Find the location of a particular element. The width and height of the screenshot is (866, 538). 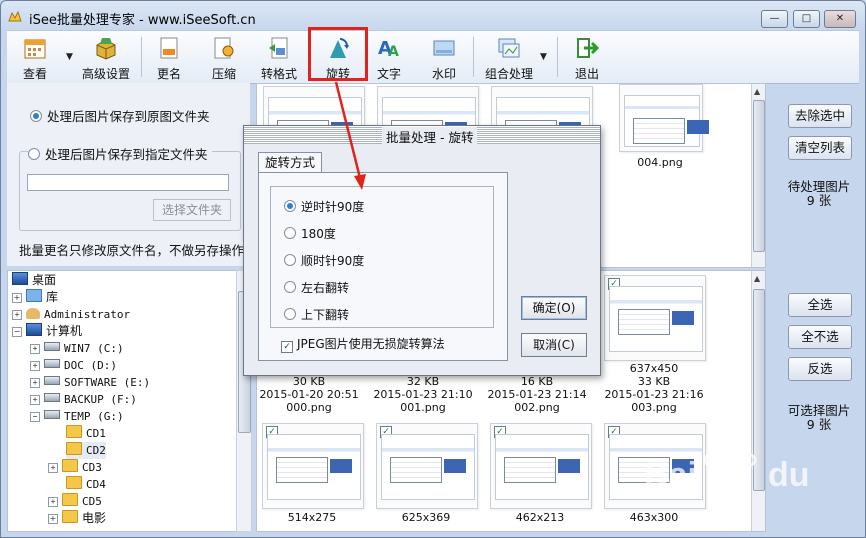

toolbar-combine-button: 组合处理 is located at coordinates (509, 57).